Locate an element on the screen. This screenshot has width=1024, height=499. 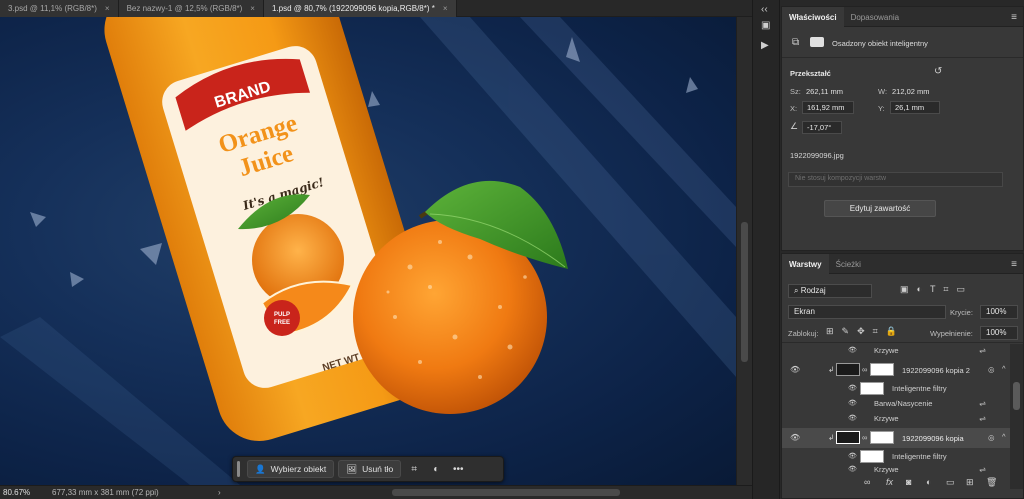
double-chevron-icon: ‹‹ is located at coordinates (764, 9).